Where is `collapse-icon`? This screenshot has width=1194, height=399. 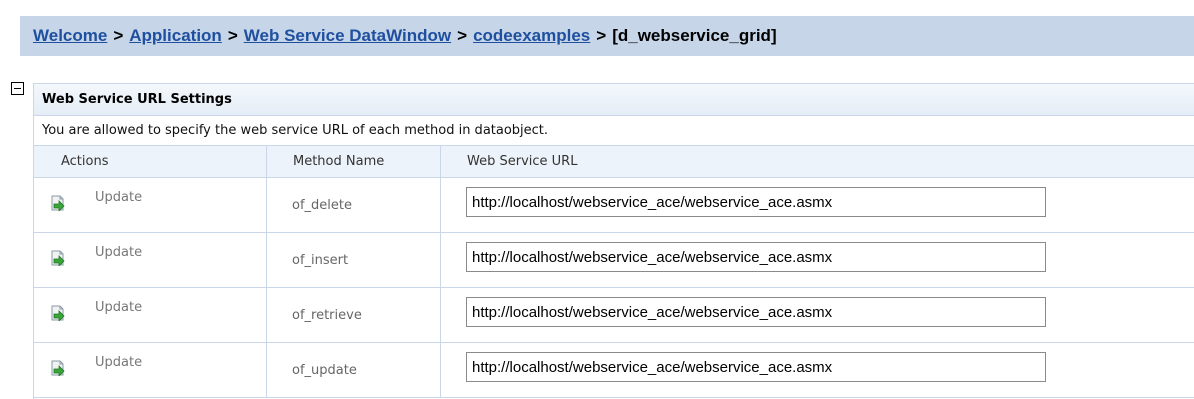
collapse-icon is located at coordinates (17, 88).